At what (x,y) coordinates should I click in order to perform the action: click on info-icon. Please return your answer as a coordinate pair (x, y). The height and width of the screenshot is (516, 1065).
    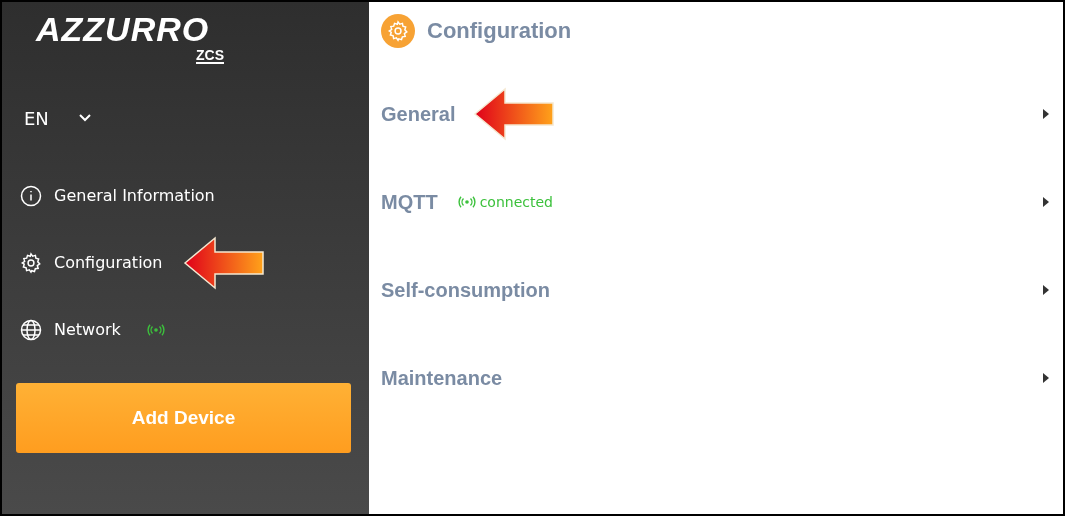
    Looking at the image, I should click on (31, 195).